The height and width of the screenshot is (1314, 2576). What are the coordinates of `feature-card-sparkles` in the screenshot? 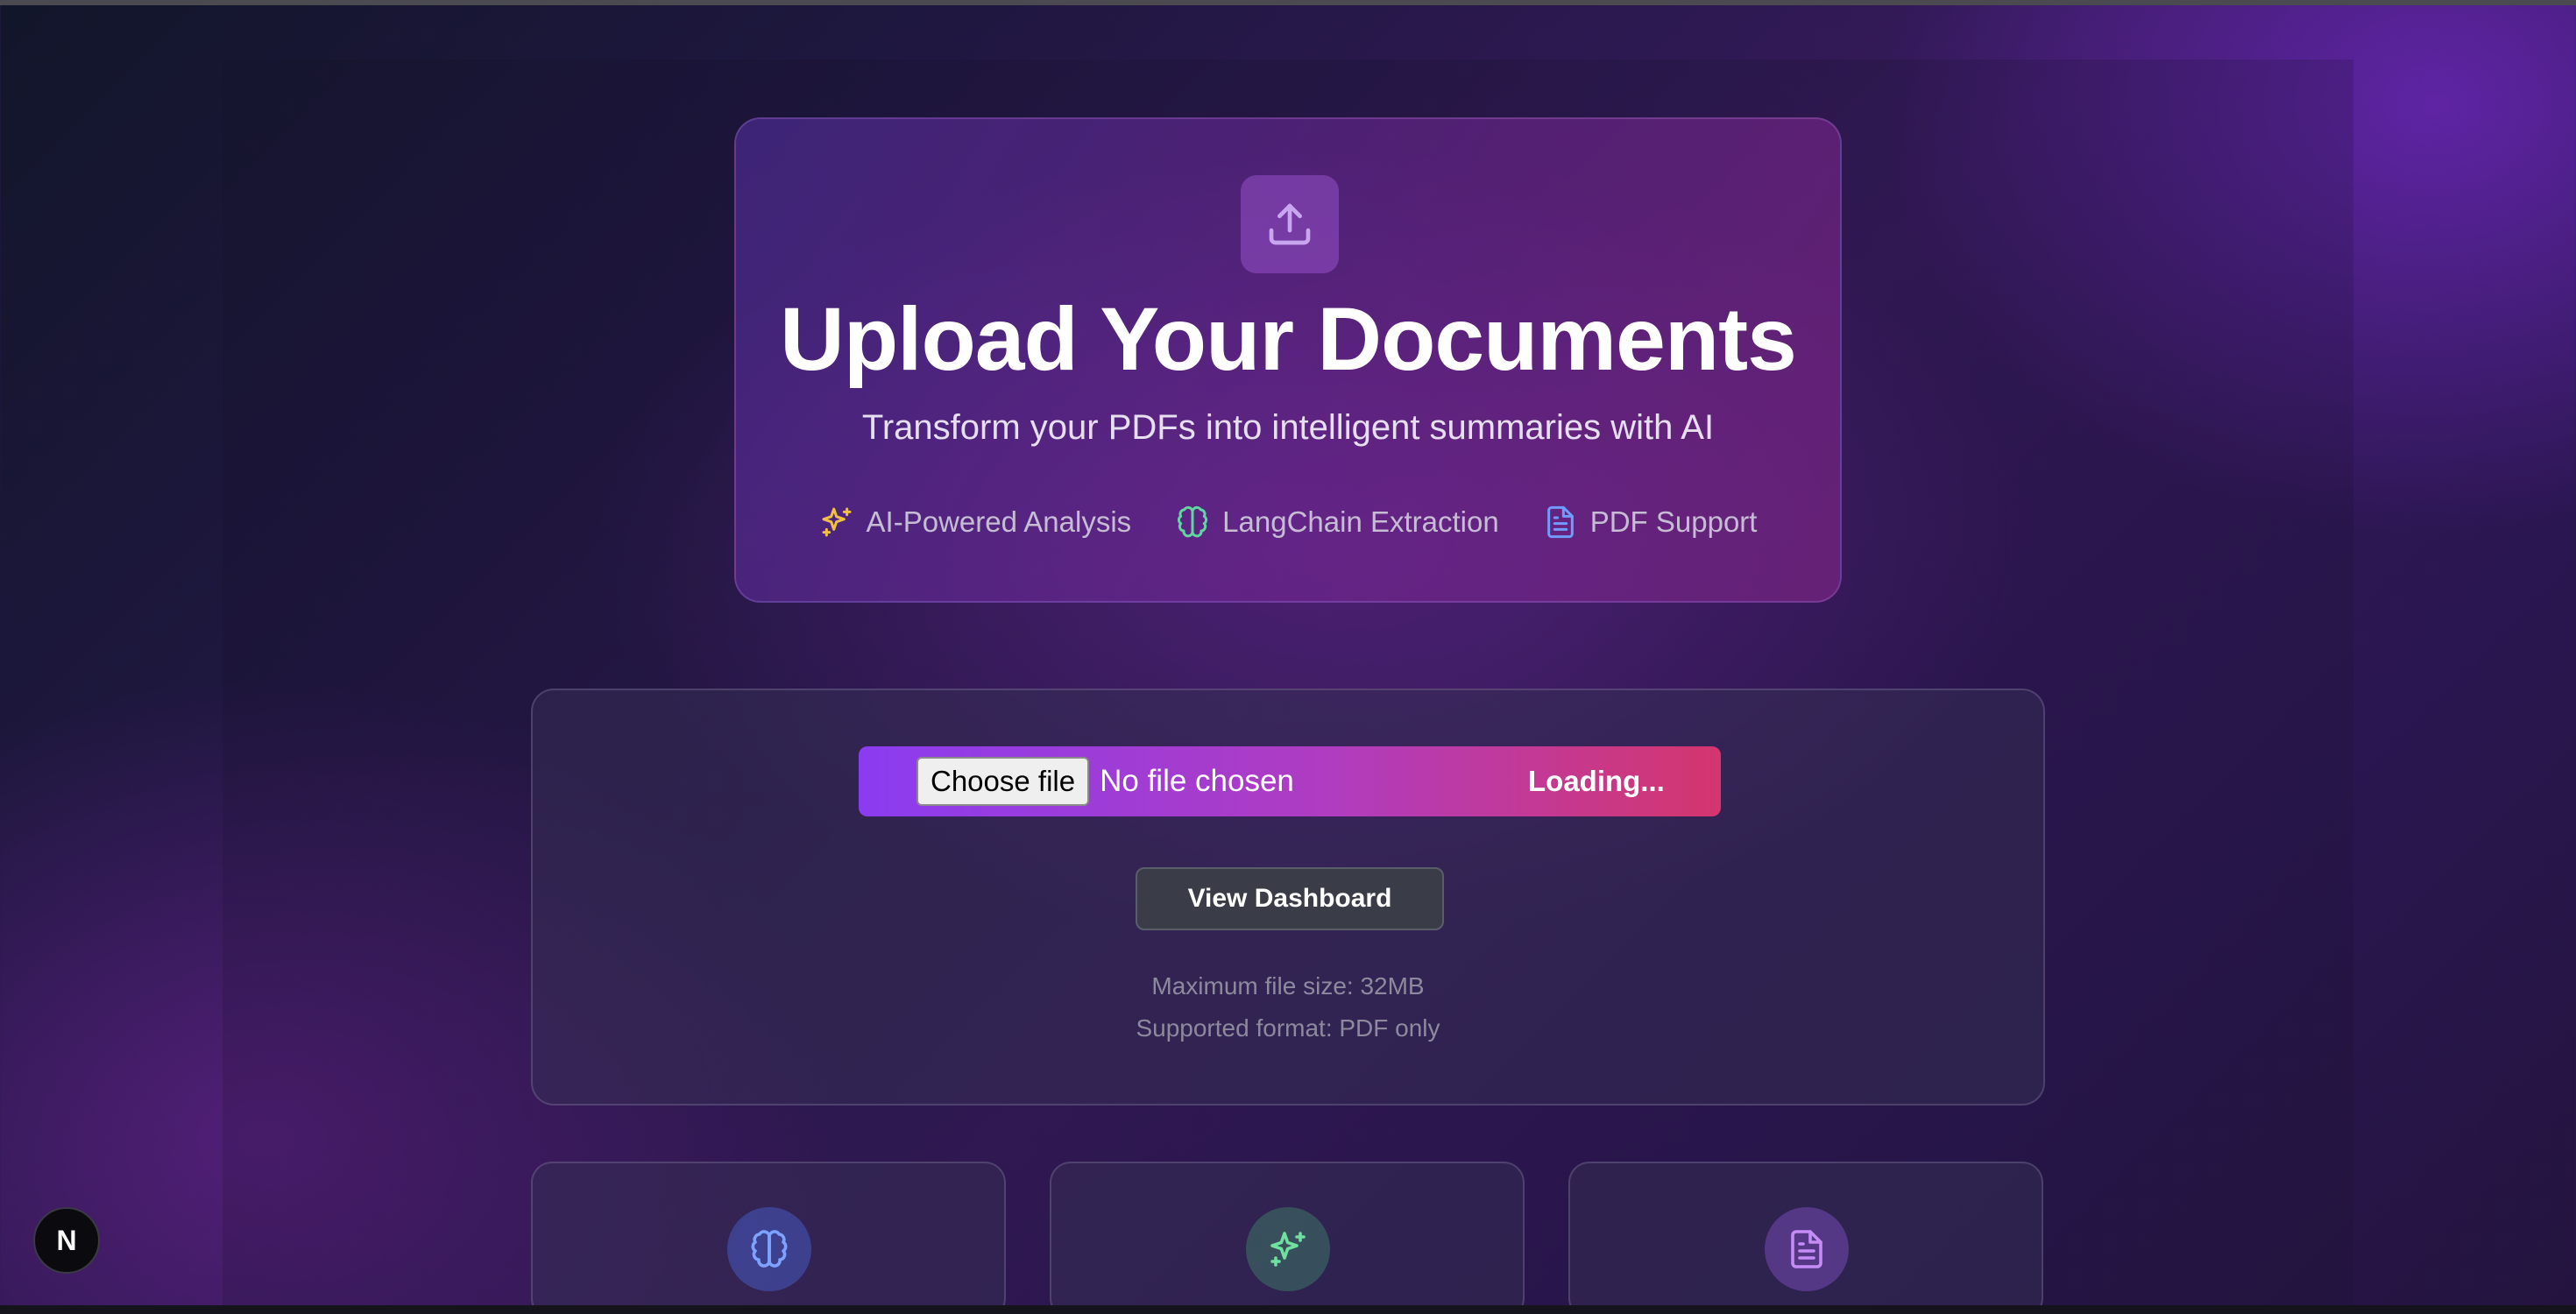 It's located at (1287, 1238).